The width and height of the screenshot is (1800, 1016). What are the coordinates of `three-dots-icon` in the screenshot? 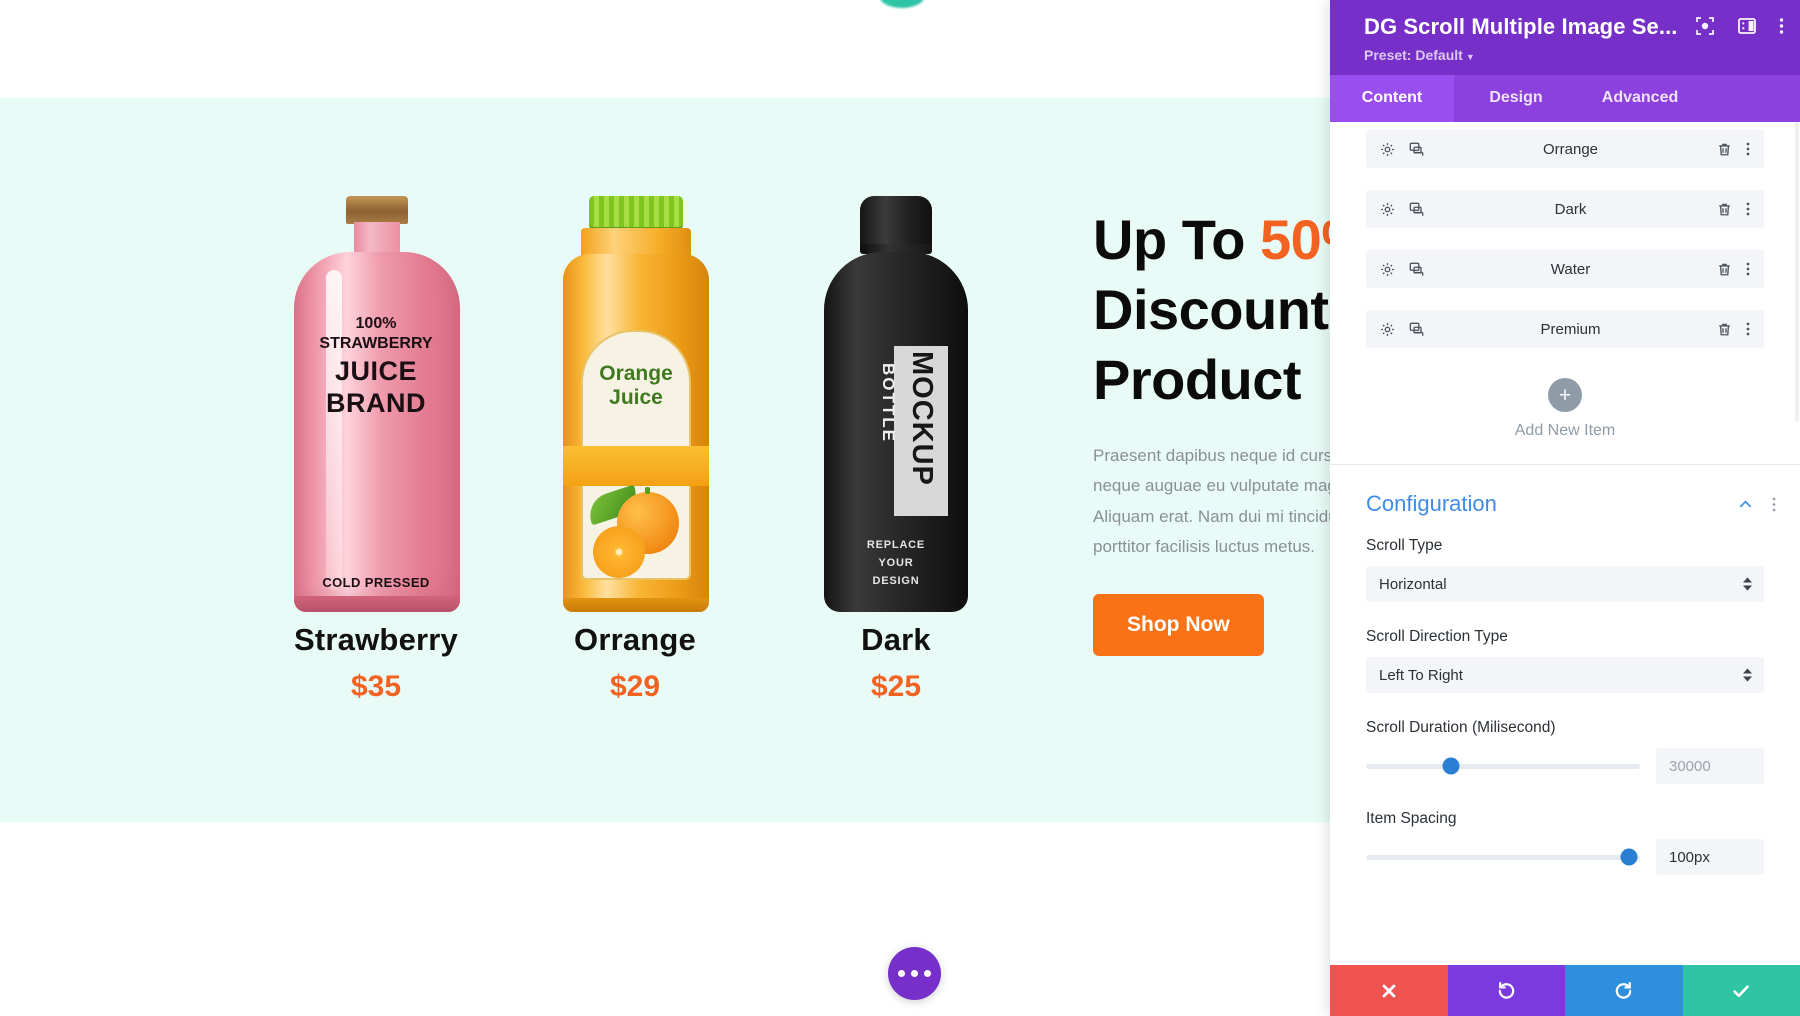 It's located at (914, 973).